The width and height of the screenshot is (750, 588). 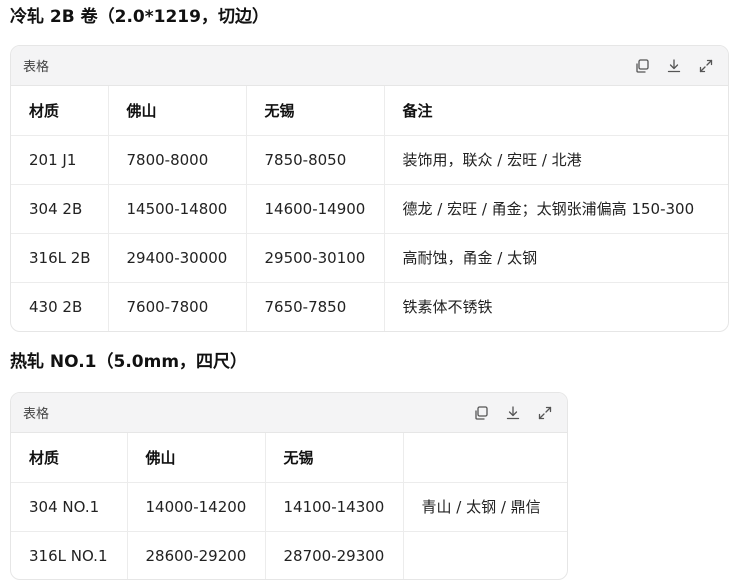 What do you see at coordinates (315, 209) in the screenshot?
I see `cell-wuxi: 14600-14900` at bounding box center [315, 209].